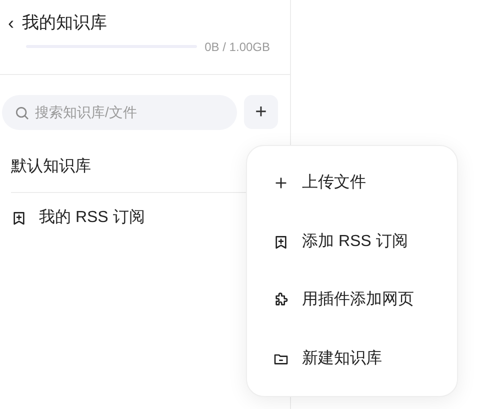 The height and width of the screenshot is (409, 482). I want to click on search-field: 搜索知识库/文件, so click(119, 112).